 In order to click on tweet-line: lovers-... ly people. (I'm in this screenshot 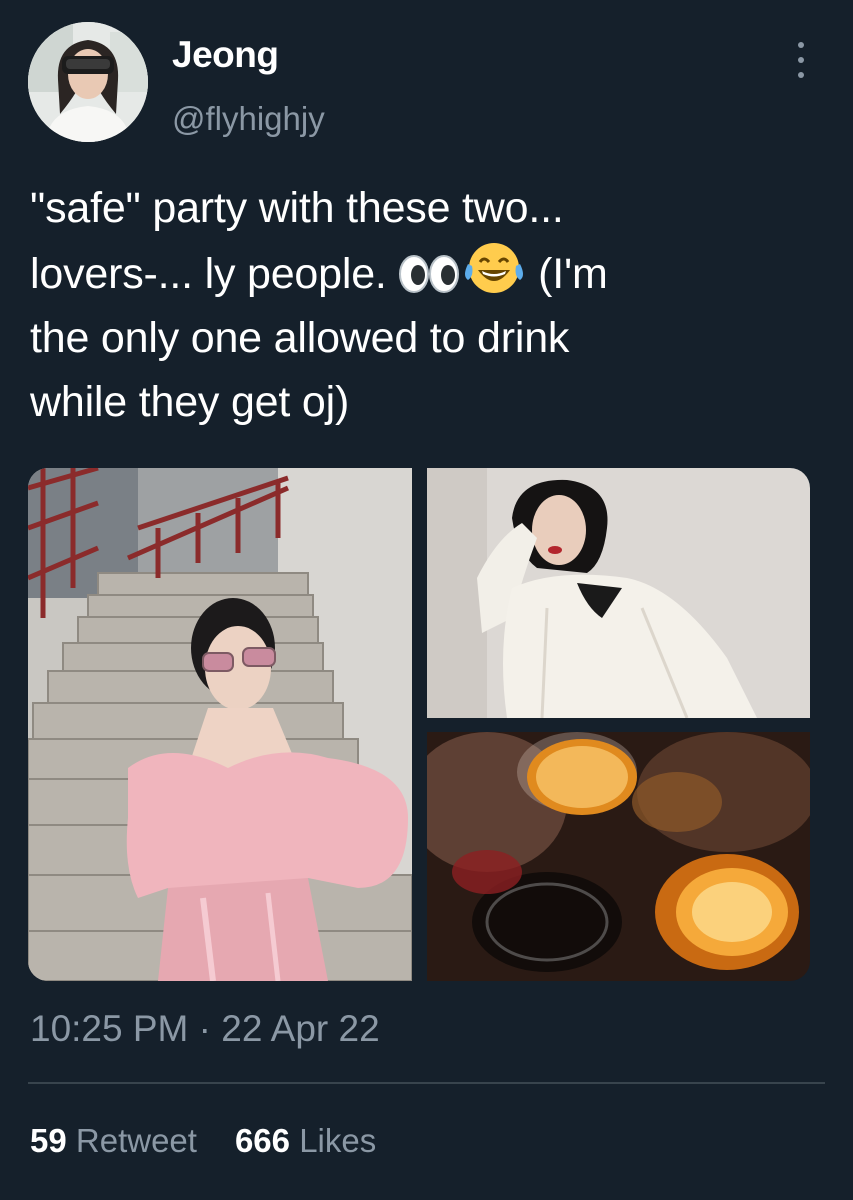, I will do `click(425, 273)`.